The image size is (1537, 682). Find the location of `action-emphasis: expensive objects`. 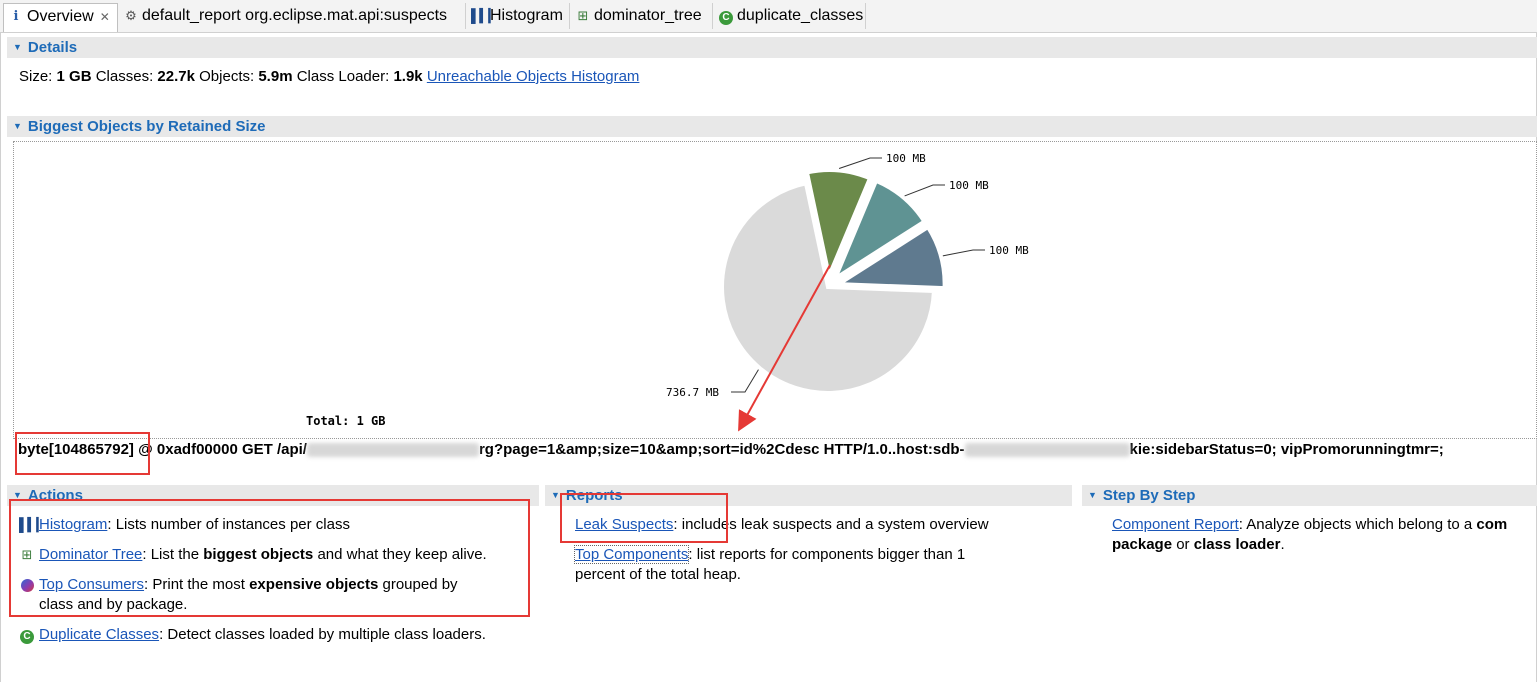

action-emphasis: expensive objects is located at coordinates (314, 584).